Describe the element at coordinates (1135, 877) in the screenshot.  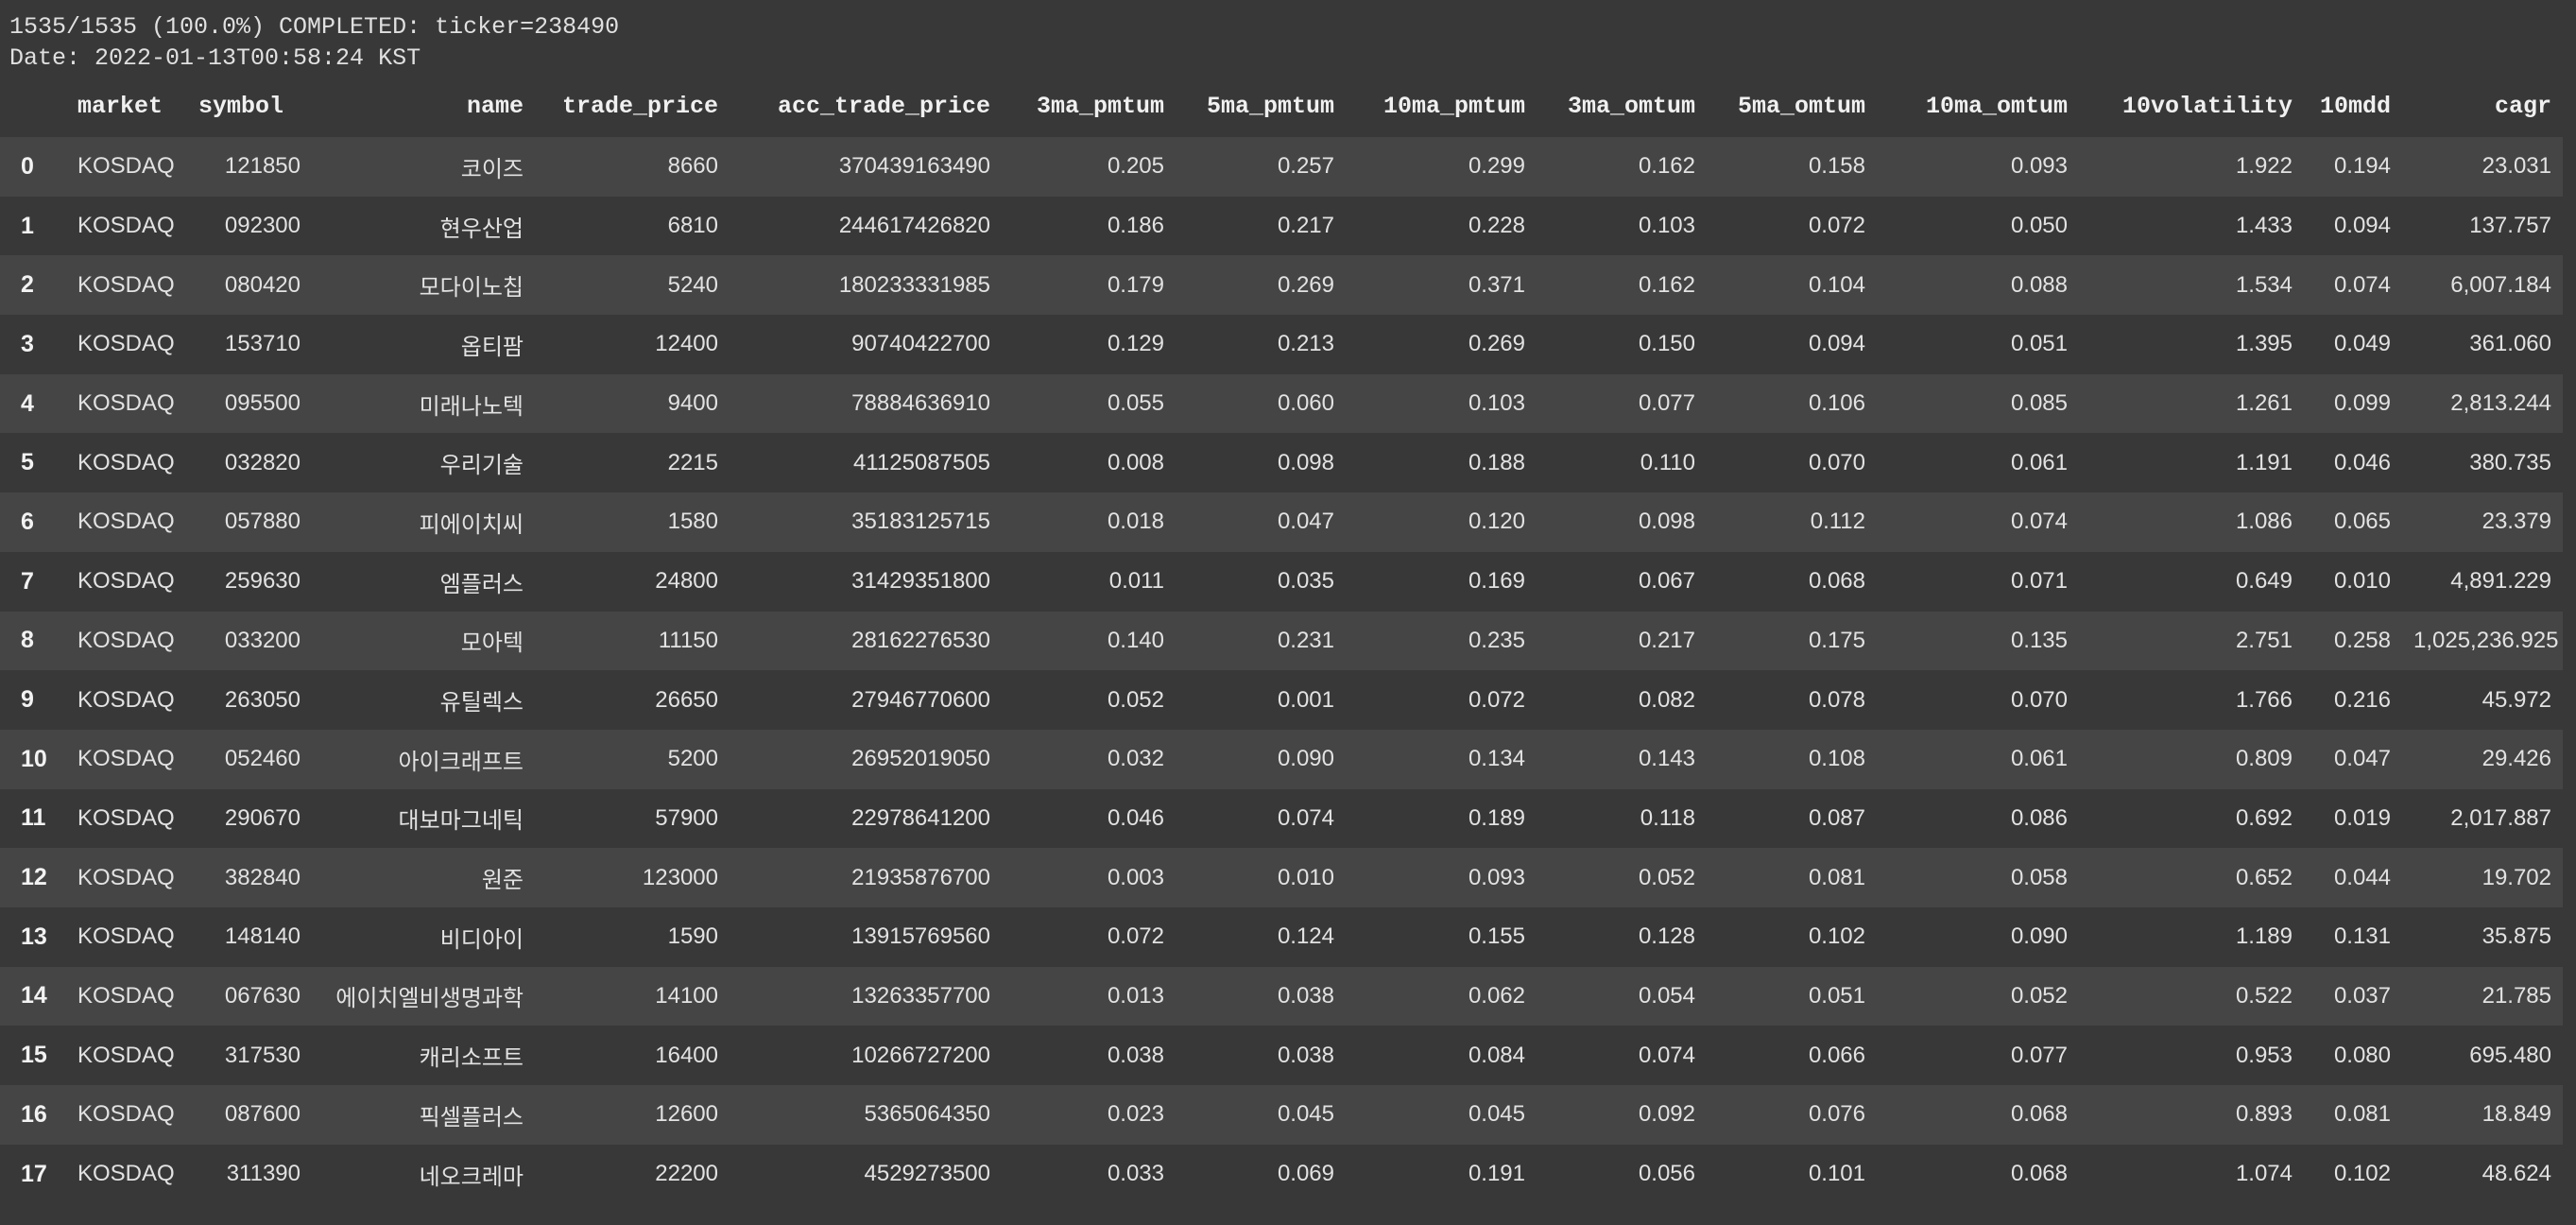
I see `cell-3ma-pmtum: 0.003` at that location.